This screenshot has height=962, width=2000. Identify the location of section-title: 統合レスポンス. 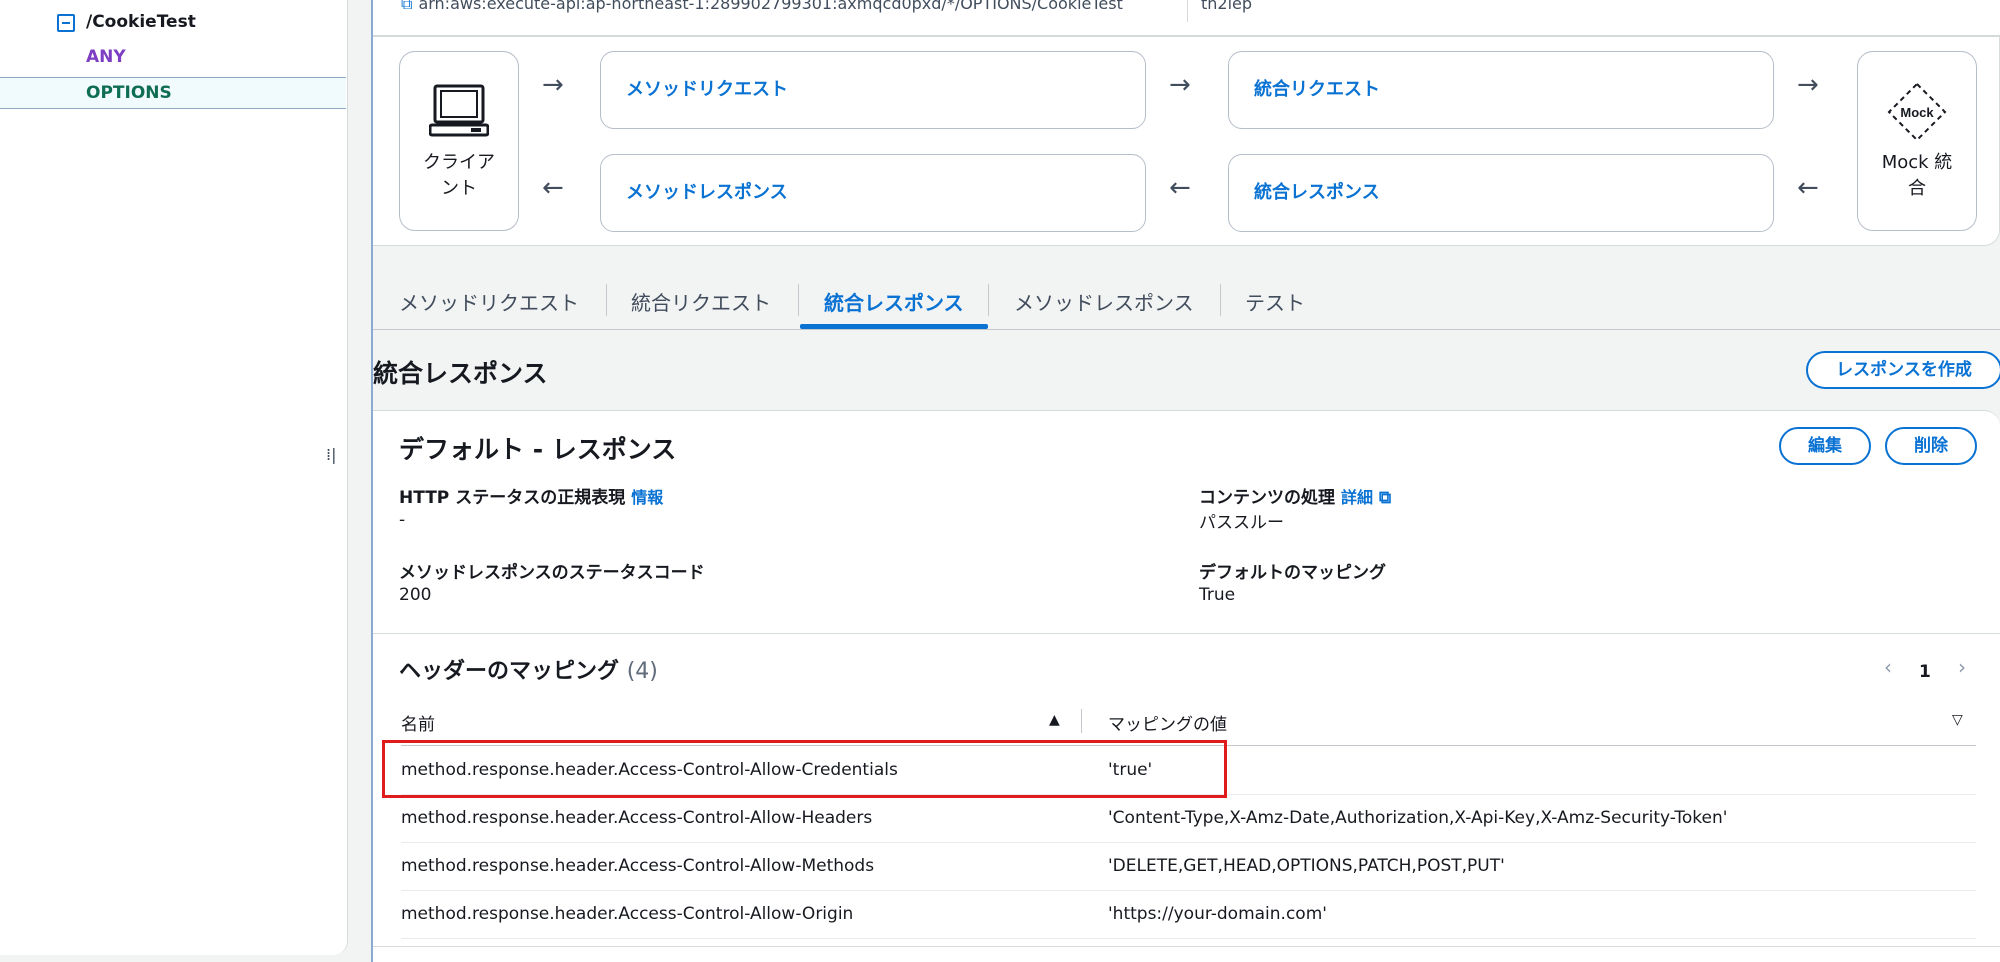
(460, 373).